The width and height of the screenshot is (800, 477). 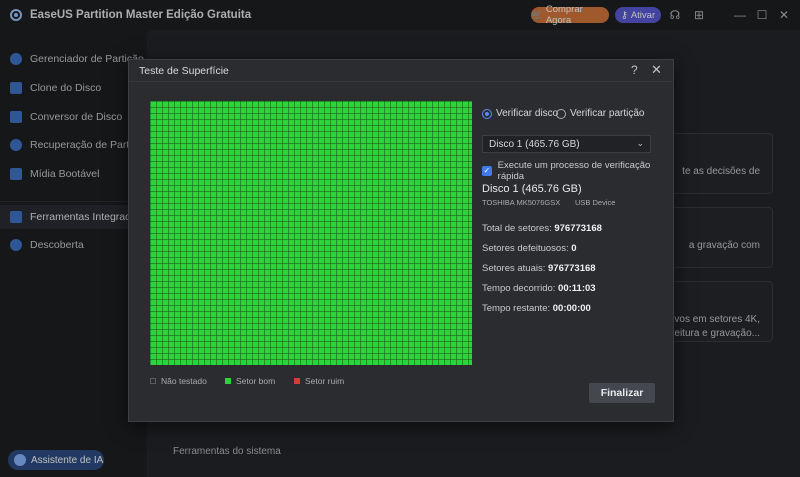 What do you see at coordinates (401, 71) in the screenshot?
I see `dialog-header: Teste de Superfície ? ✕` at bounding box center [401, 71].